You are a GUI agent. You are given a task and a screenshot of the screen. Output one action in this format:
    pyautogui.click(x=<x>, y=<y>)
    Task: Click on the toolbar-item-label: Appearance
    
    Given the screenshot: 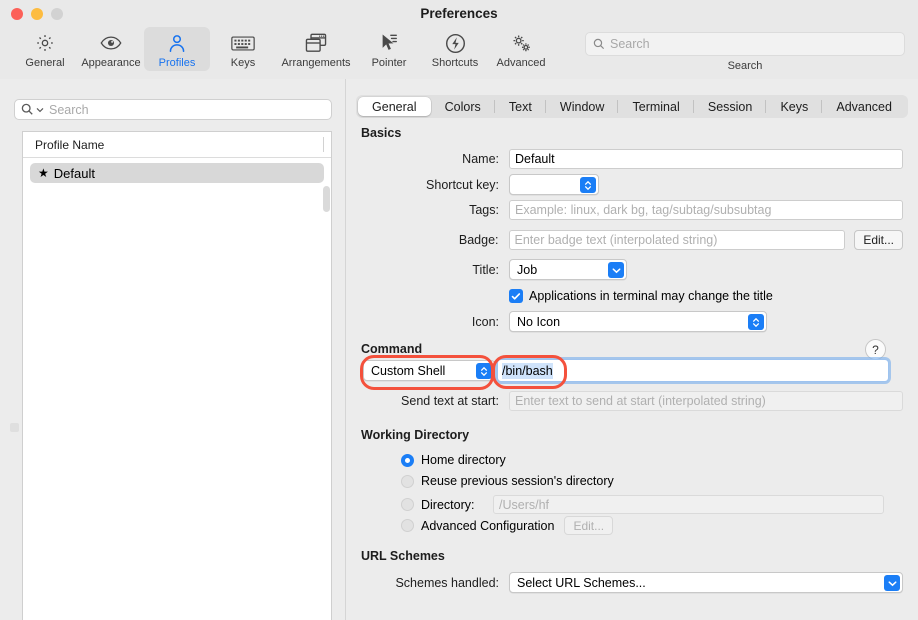 What is the action you would take?
    pyautogui.click(x=111, y=63)
    